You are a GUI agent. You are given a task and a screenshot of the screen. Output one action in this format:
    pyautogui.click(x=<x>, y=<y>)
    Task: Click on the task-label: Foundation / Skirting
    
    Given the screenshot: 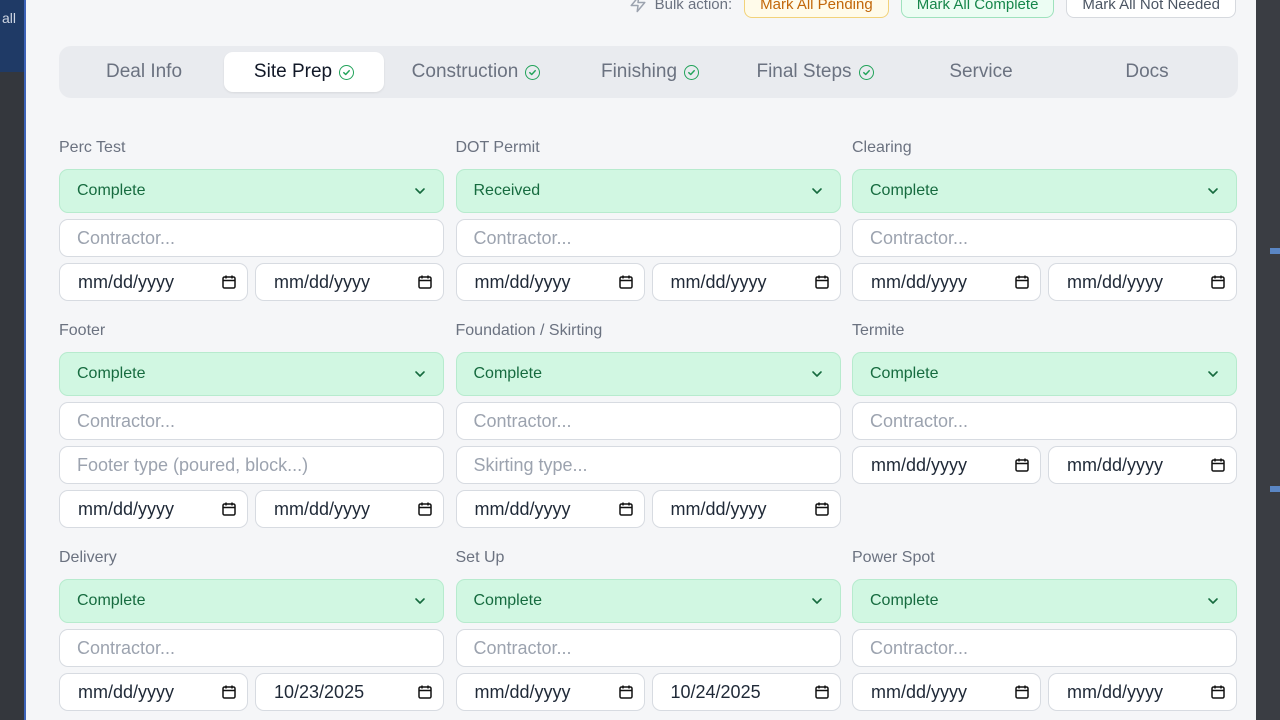 What is the action you would take?
    pyautogui.click(x=529, y=330)
    